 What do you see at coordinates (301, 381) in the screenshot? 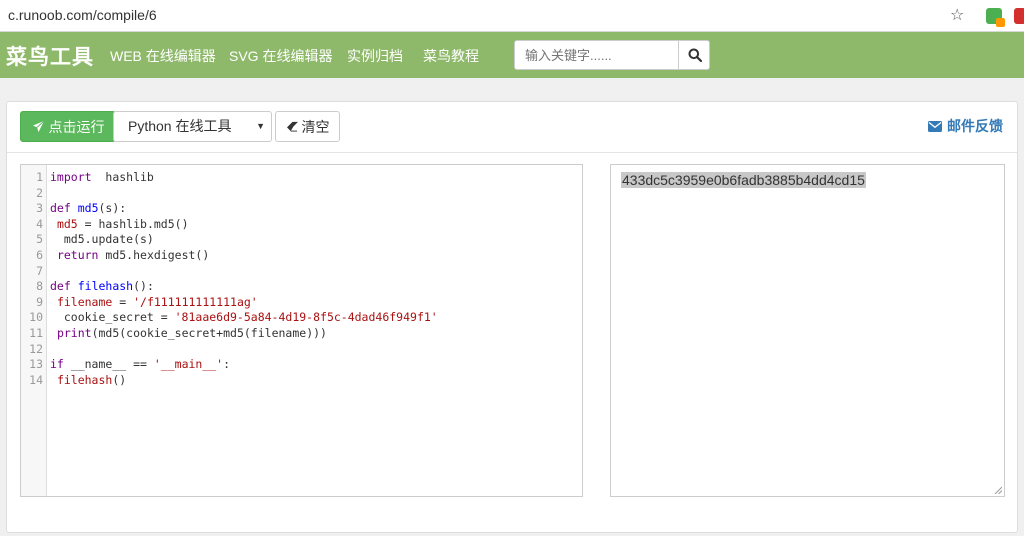
I see `code-line: 14 filehash()` at bounding box center [301, 381].